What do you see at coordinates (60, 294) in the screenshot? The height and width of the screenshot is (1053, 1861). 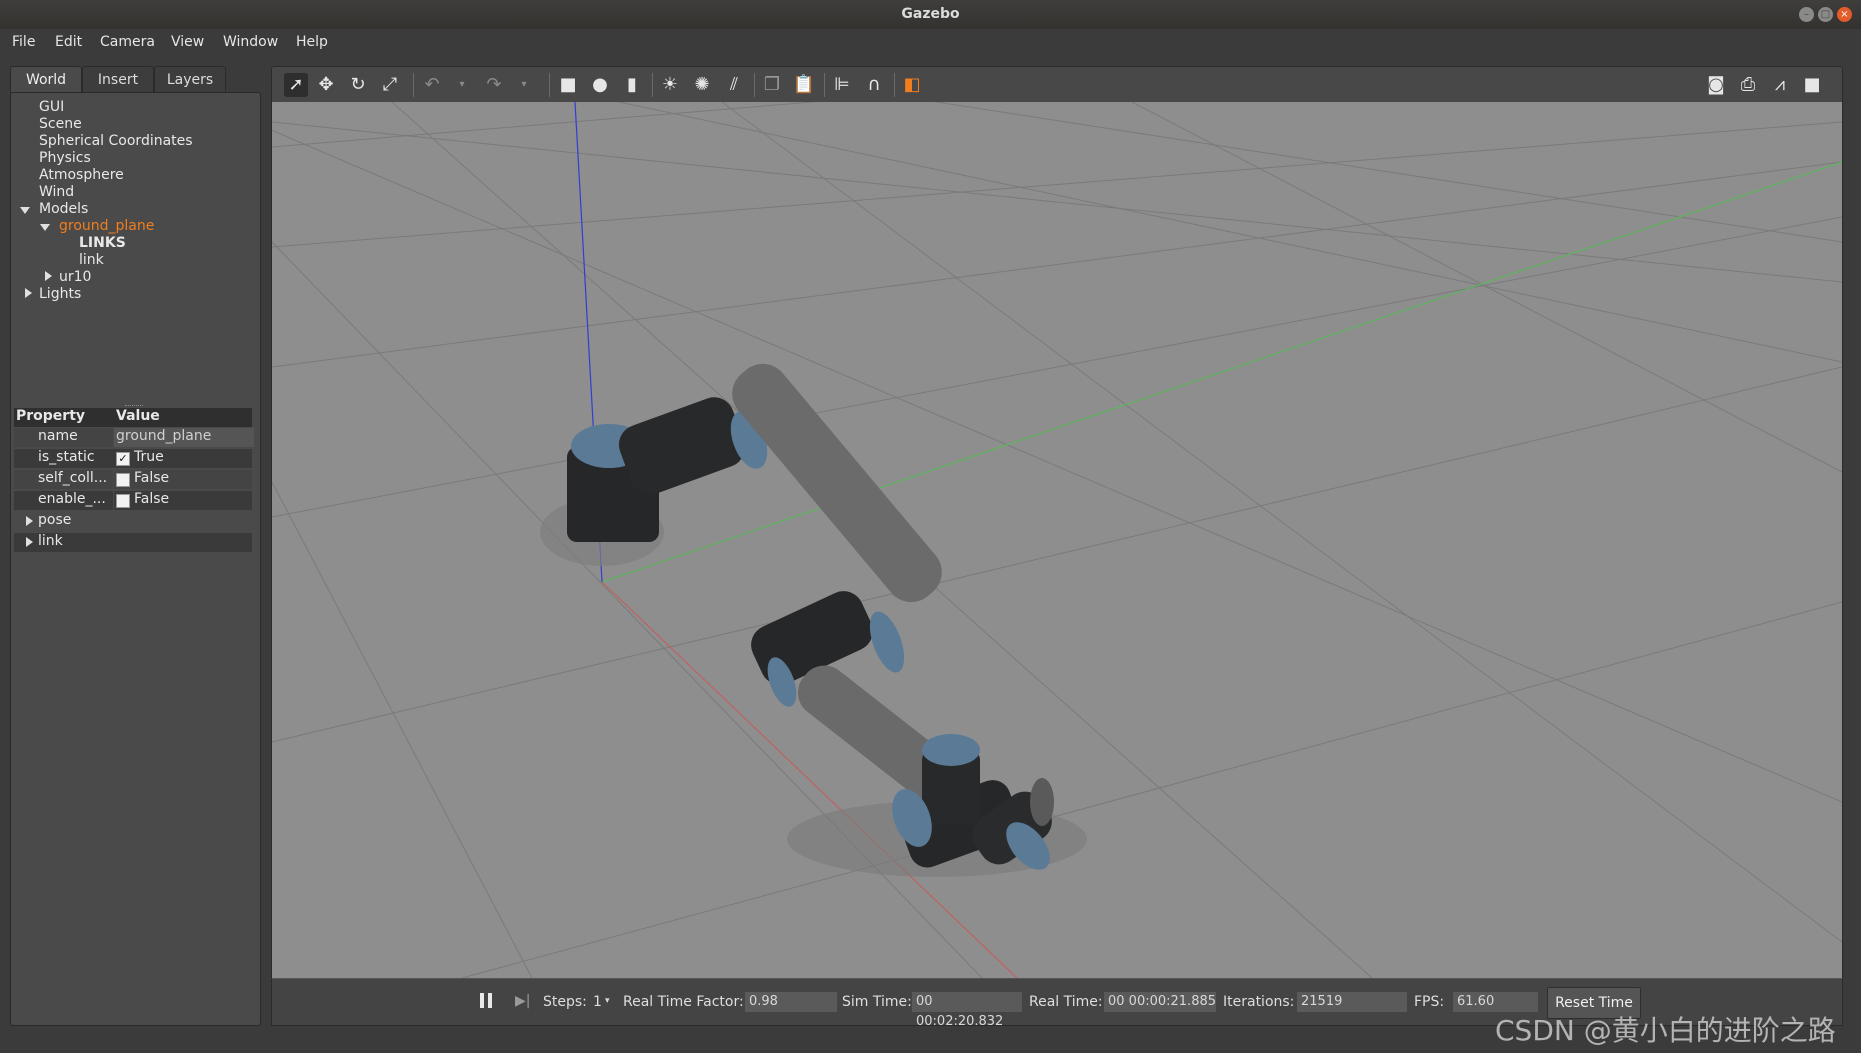 I see `tree-lights: Lights` at bounding box center [60, 294].